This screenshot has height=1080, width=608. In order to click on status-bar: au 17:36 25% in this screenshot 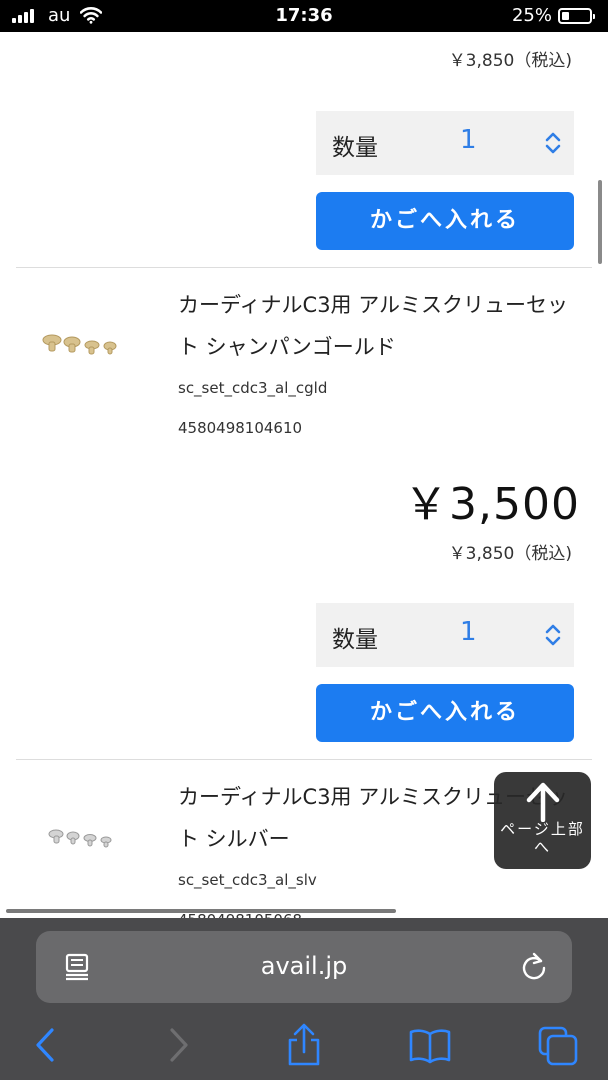, I will do `click(304, 16)`.